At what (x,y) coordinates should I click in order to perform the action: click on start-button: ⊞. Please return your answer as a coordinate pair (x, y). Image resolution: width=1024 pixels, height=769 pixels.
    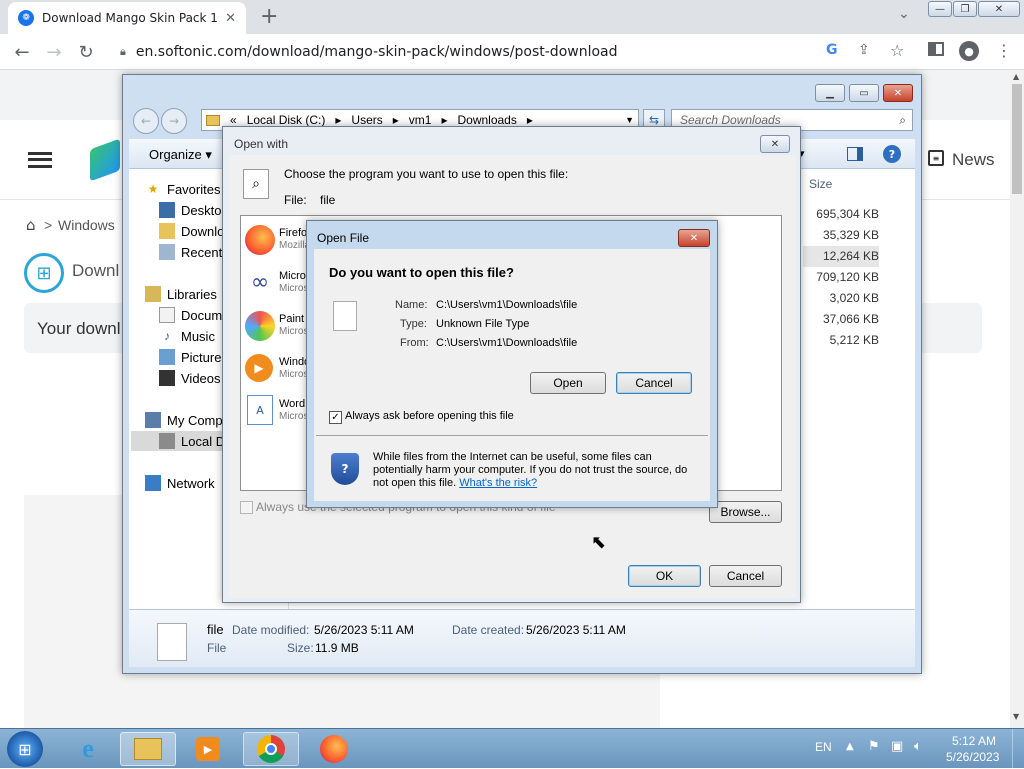
    Looking at the image, I should click on (25, 749).